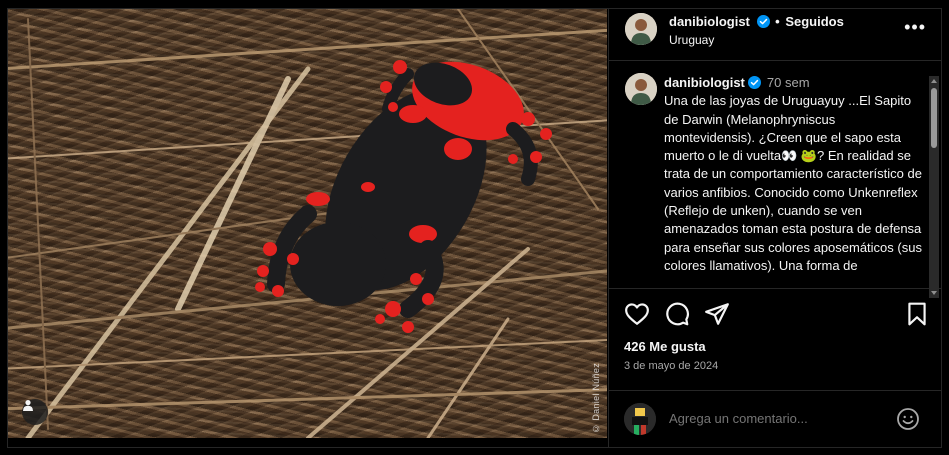 This screenshot has height=455, width=949. What do you see at coordinates (934, 81) in the screenshot?
I see `scroll-up-arrow-icon` at bounding box center [934, 81].